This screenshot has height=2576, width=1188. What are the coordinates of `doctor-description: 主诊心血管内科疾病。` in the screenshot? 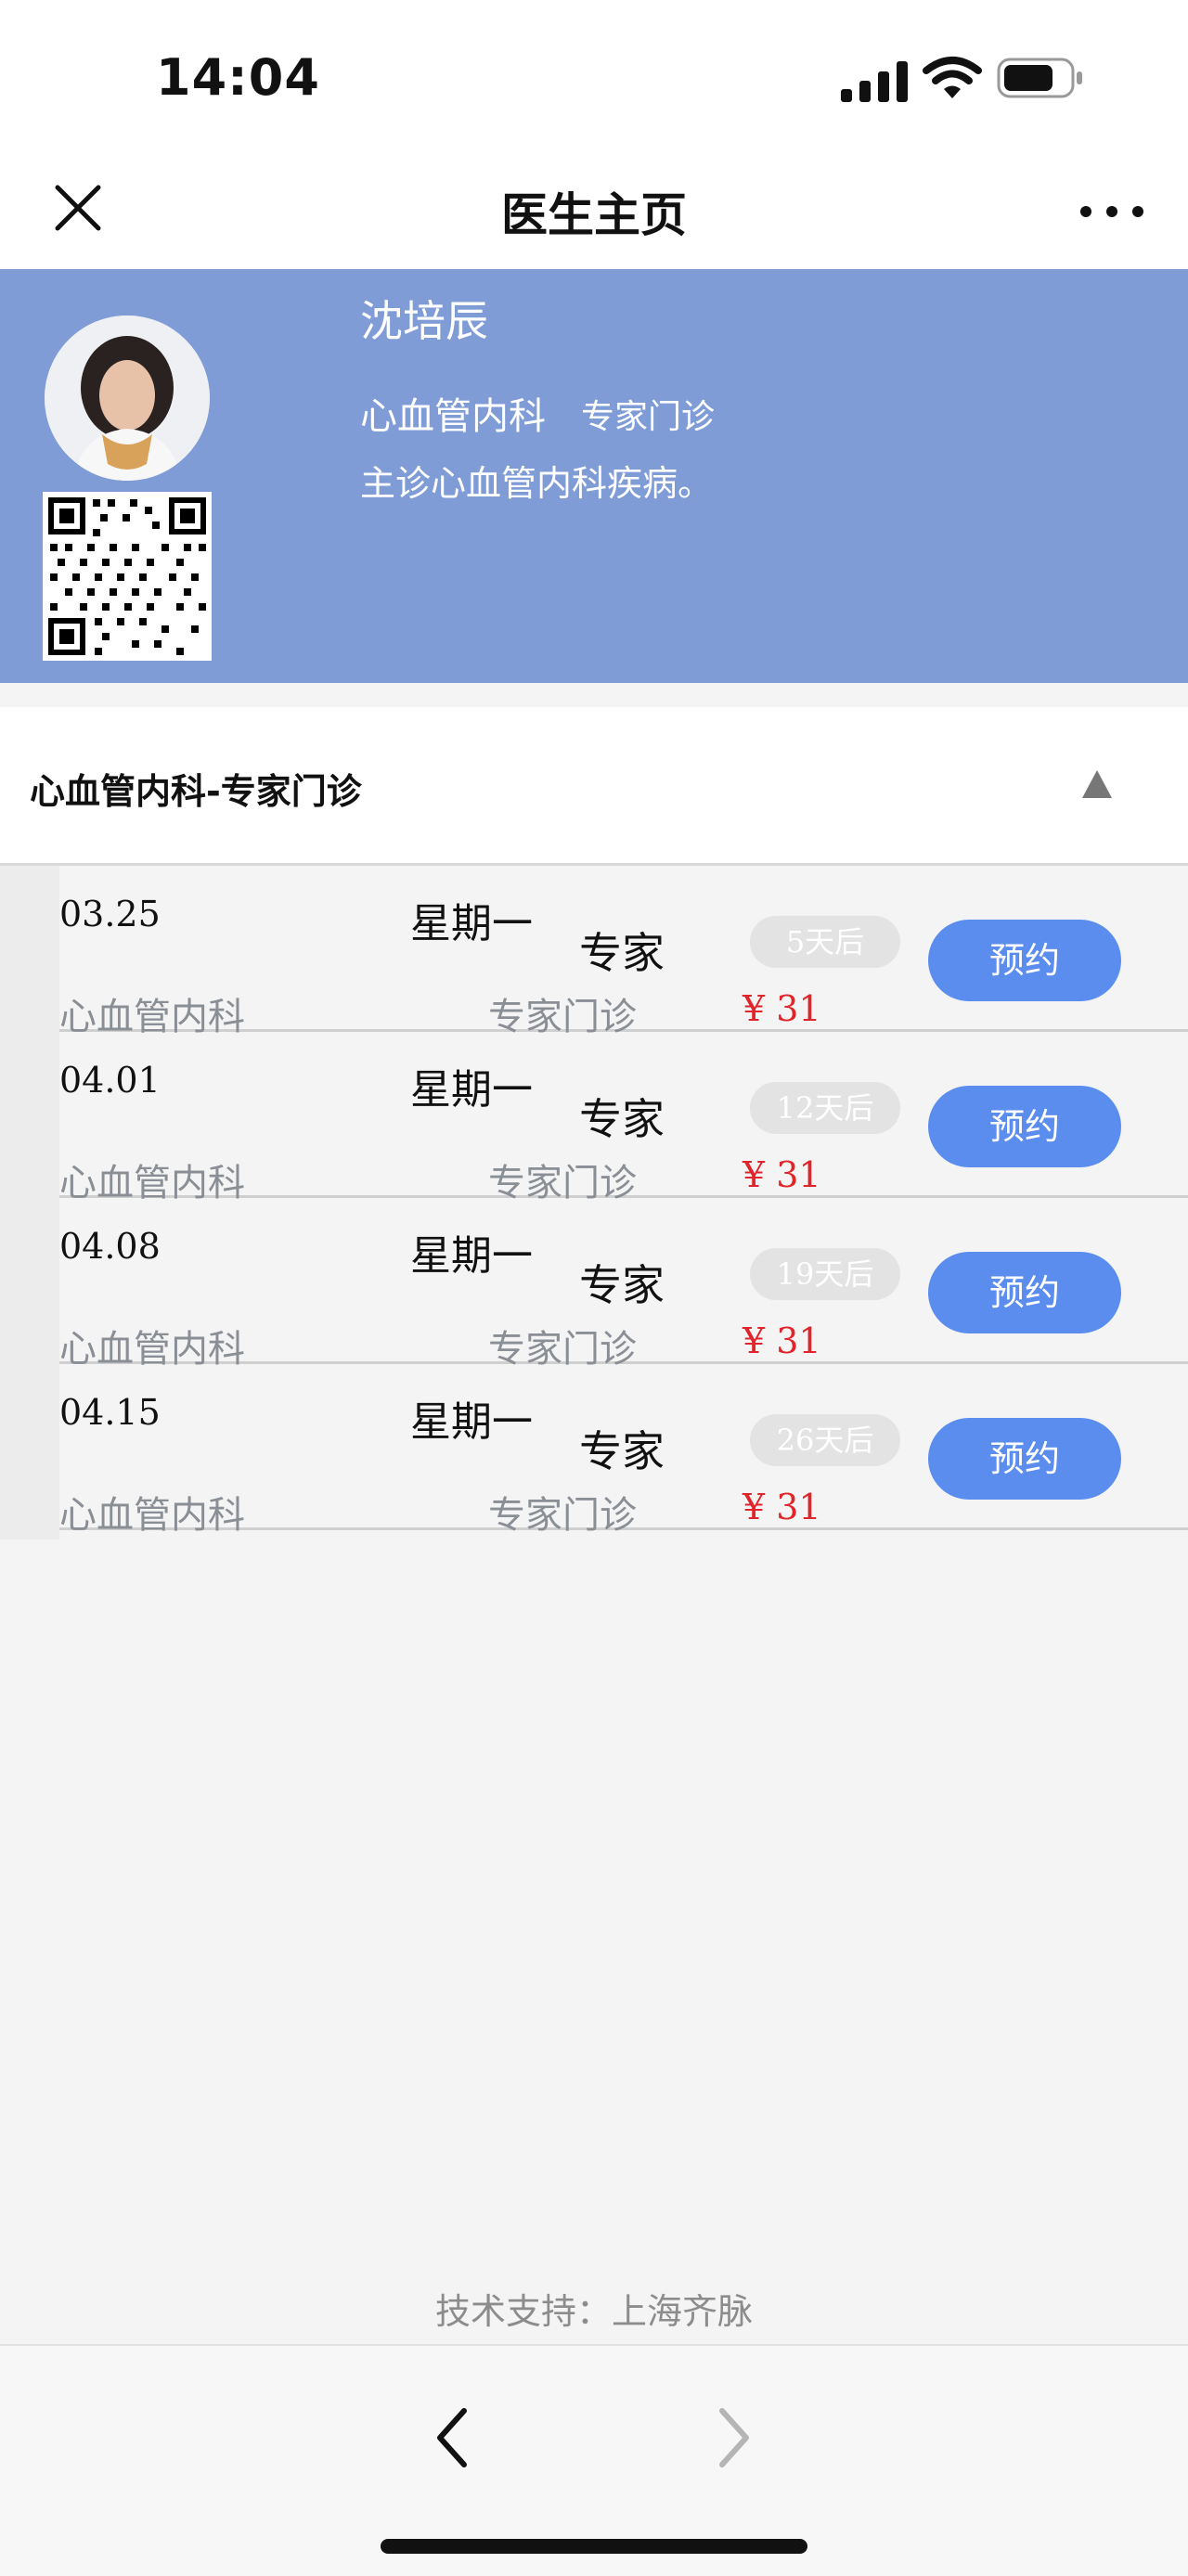 It's located at (537, 483).